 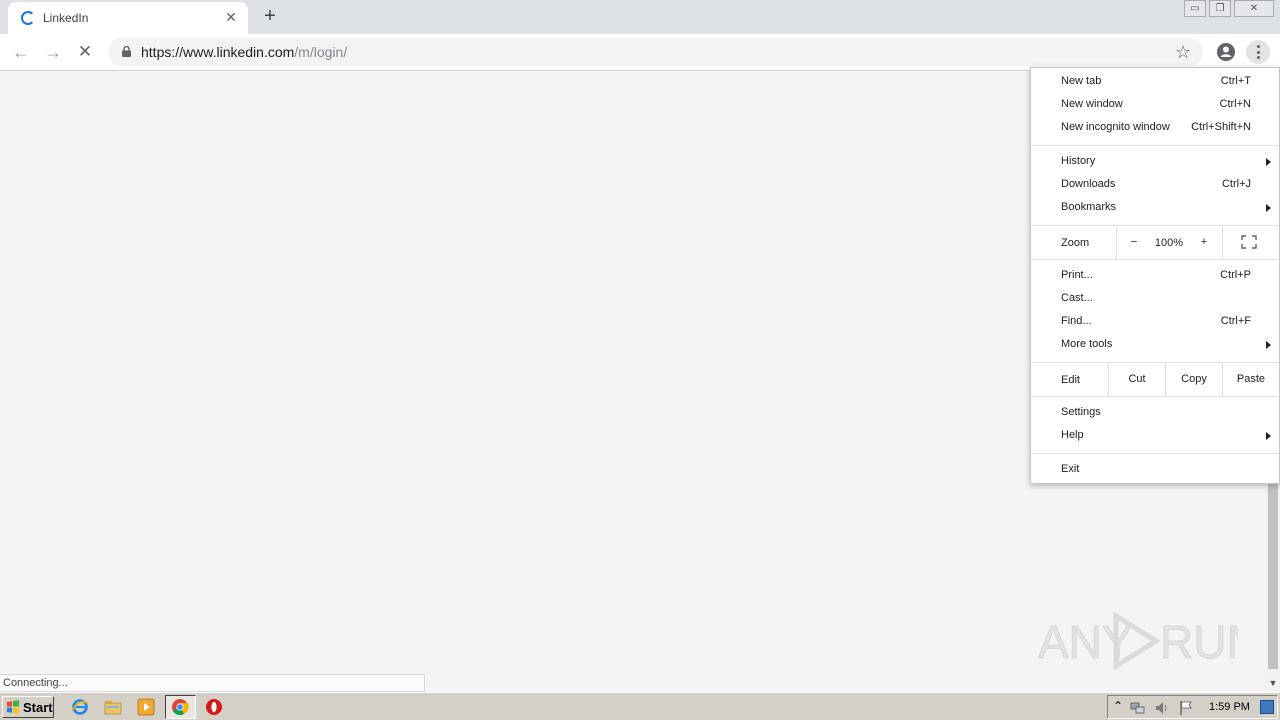 I want to click on restore-button: ❐, so click(x=1220, y=8).